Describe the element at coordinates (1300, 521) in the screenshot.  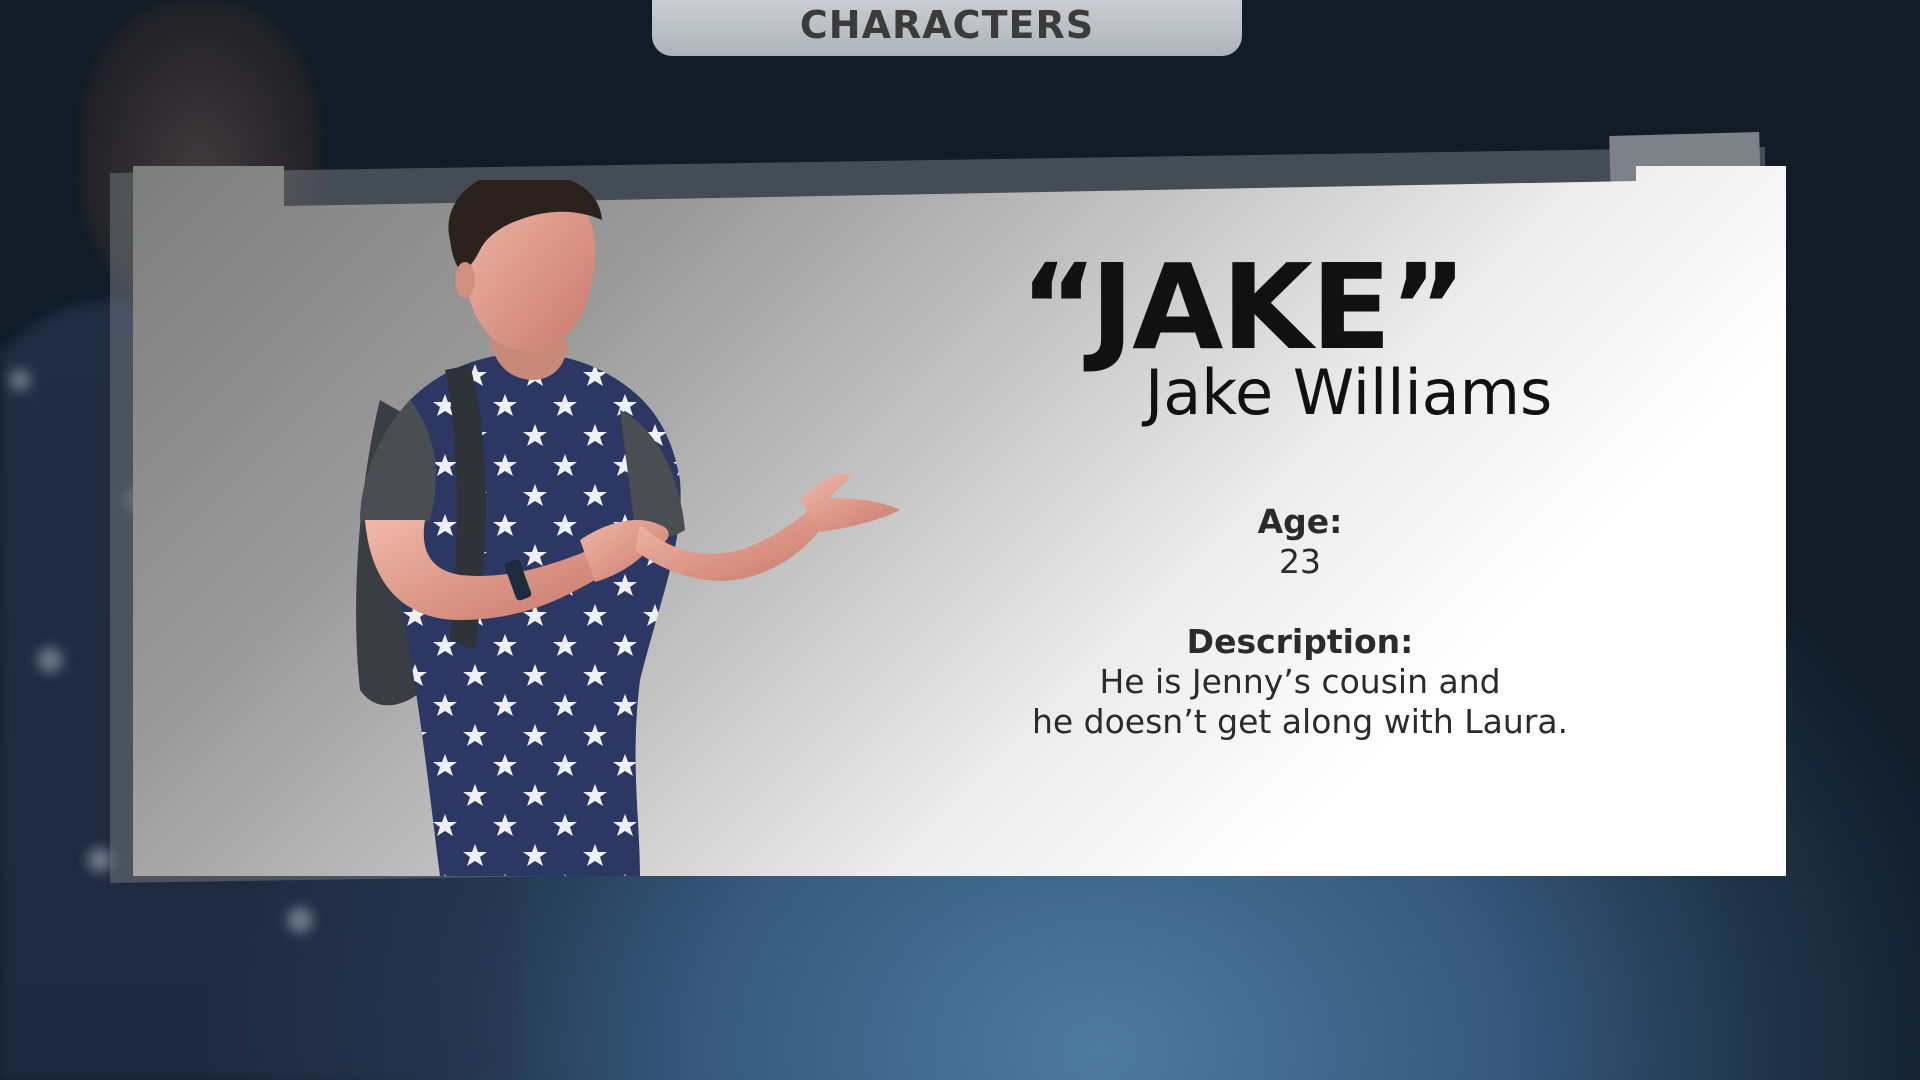
I see `age-label: Age:` at that location.